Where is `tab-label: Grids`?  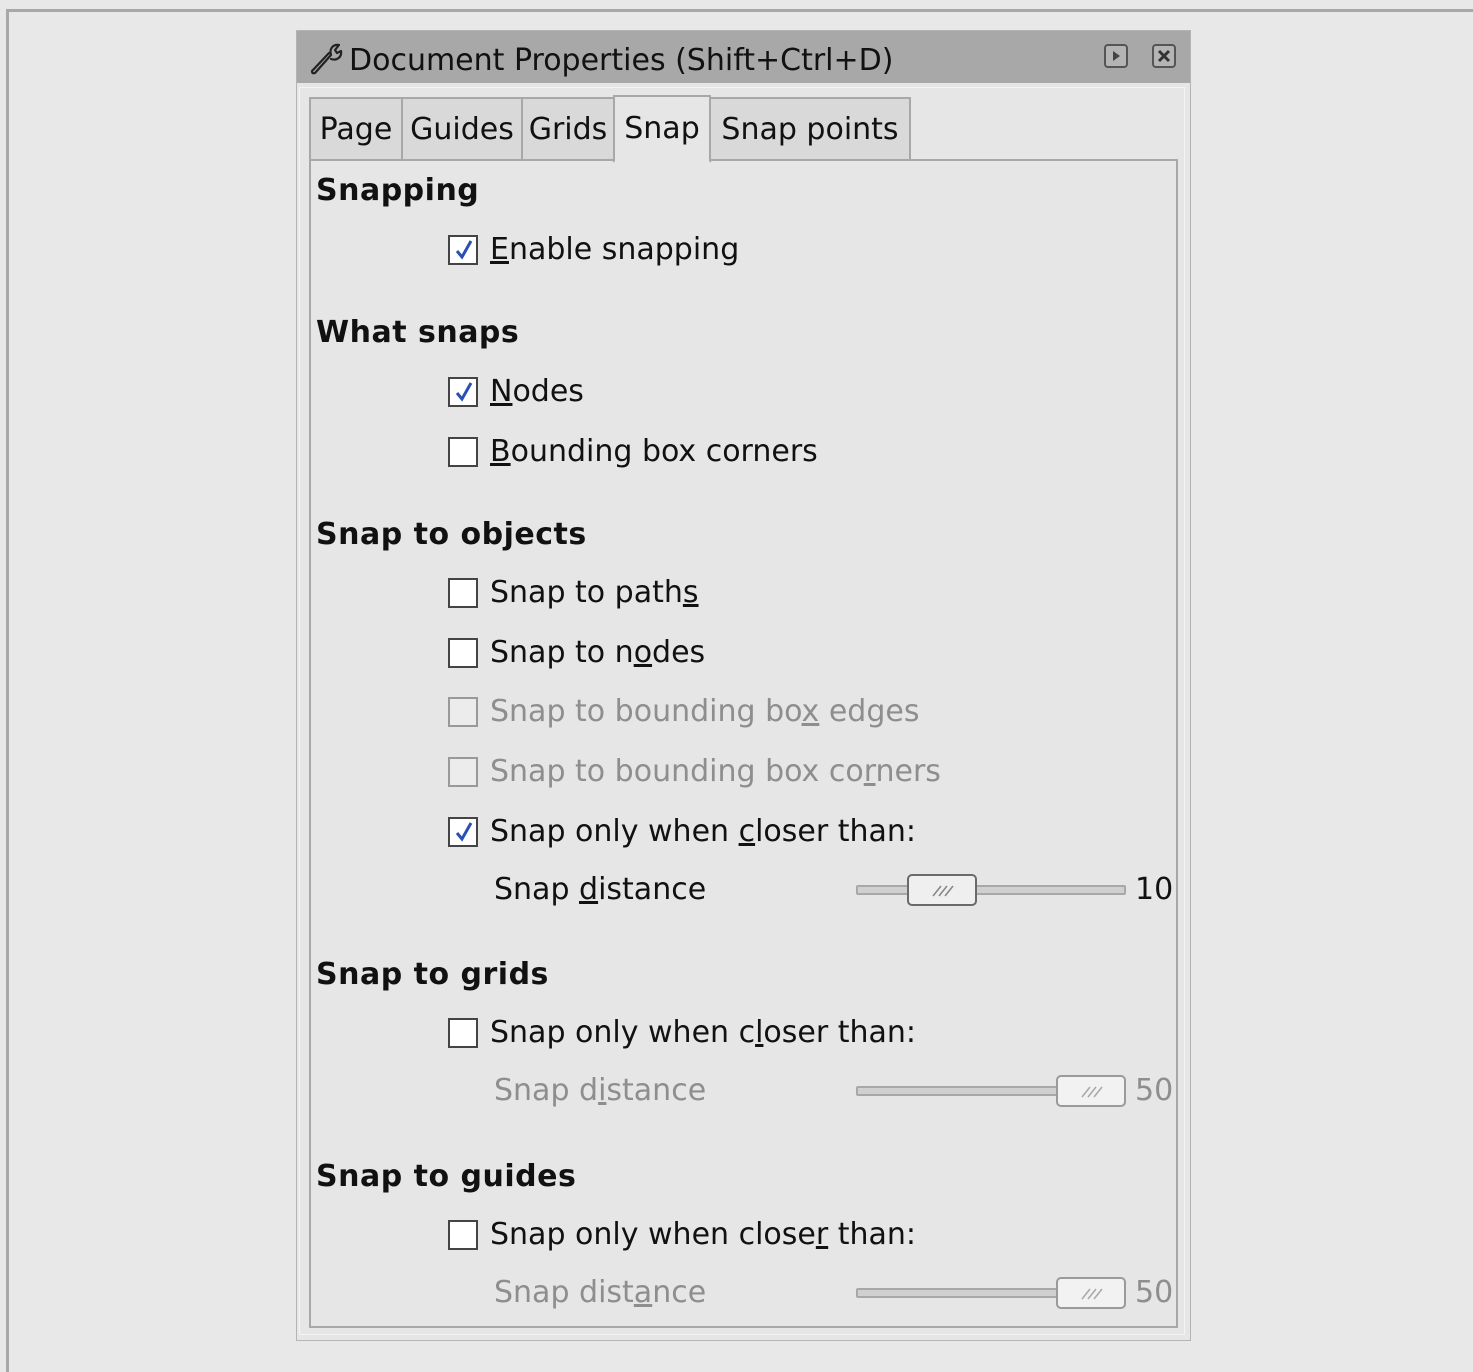
tab-label: Grids is located at coordinates (568, 129).